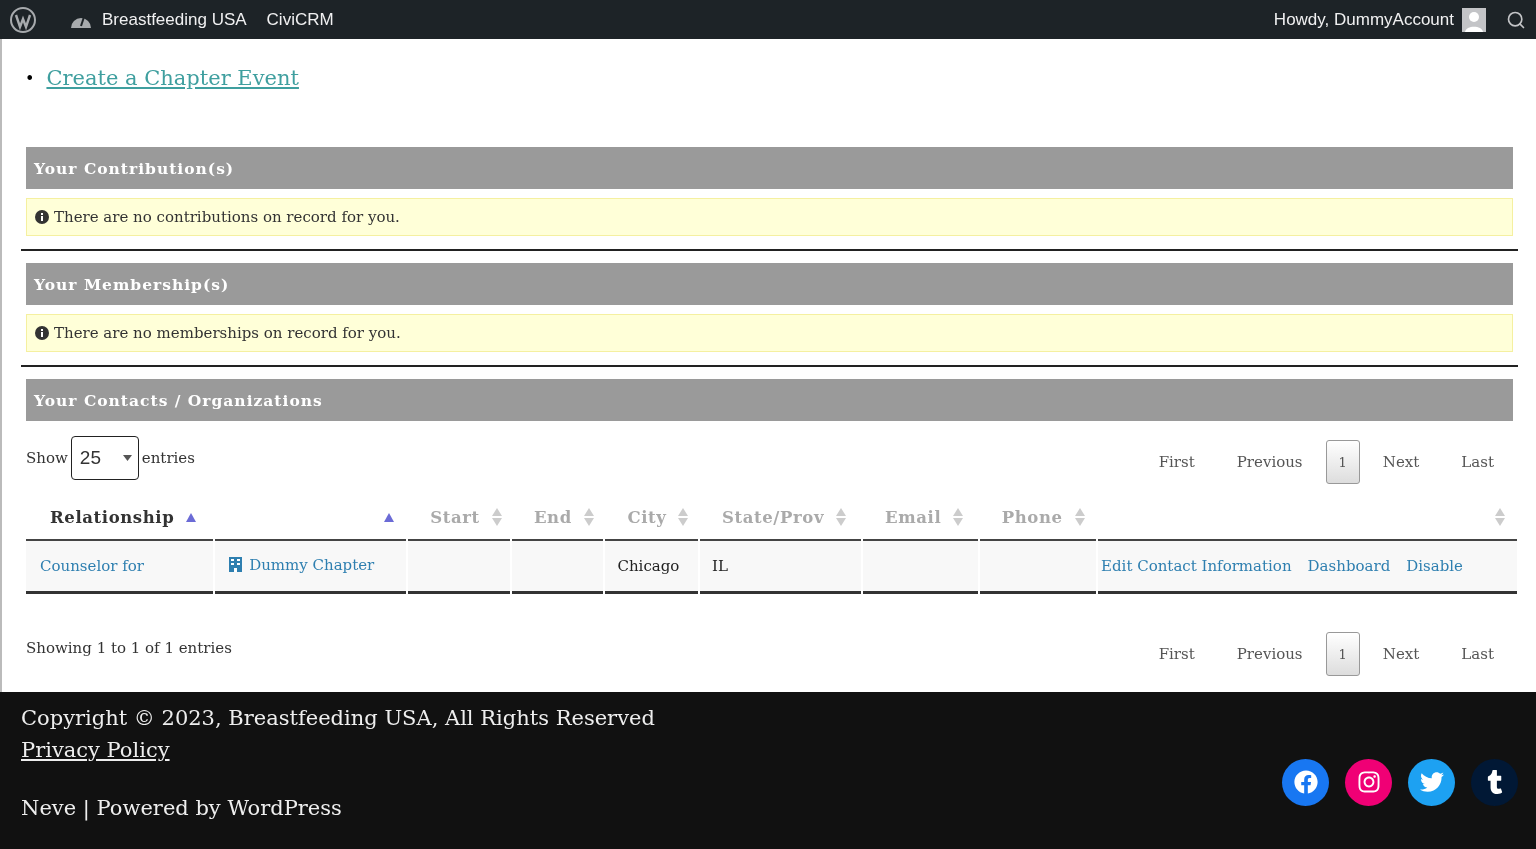  Describe the element at coordinates (104, 458) in the screenshot. I see `entries-select: 25` at that location.